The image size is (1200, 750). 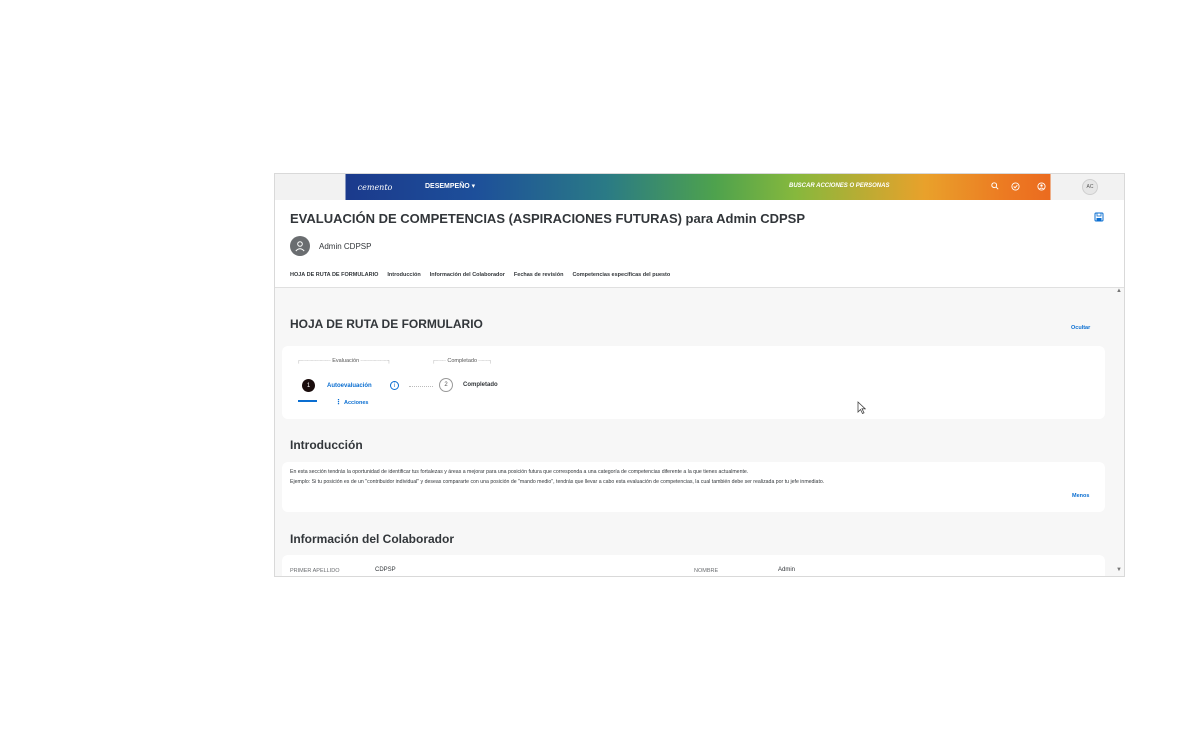 What do you see at coordinates (386, 324) in the screenshot?
I see `roadmap-title: HOJA DE RUTA DE FORMULARIO` at bounding box center [386, 324].